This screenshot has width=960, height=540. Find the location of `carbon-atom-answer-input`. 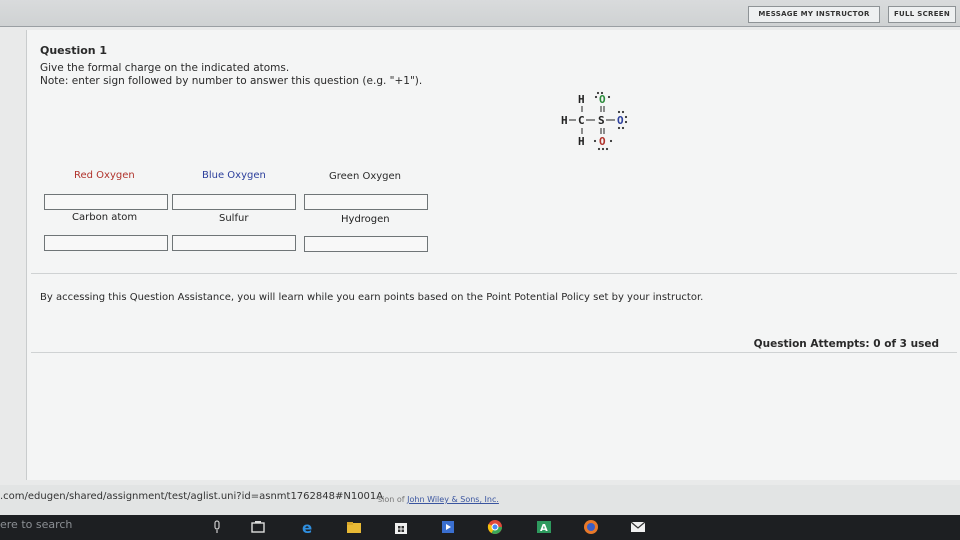

carbon-atom-answer-input is located at coordinates (106, 243).